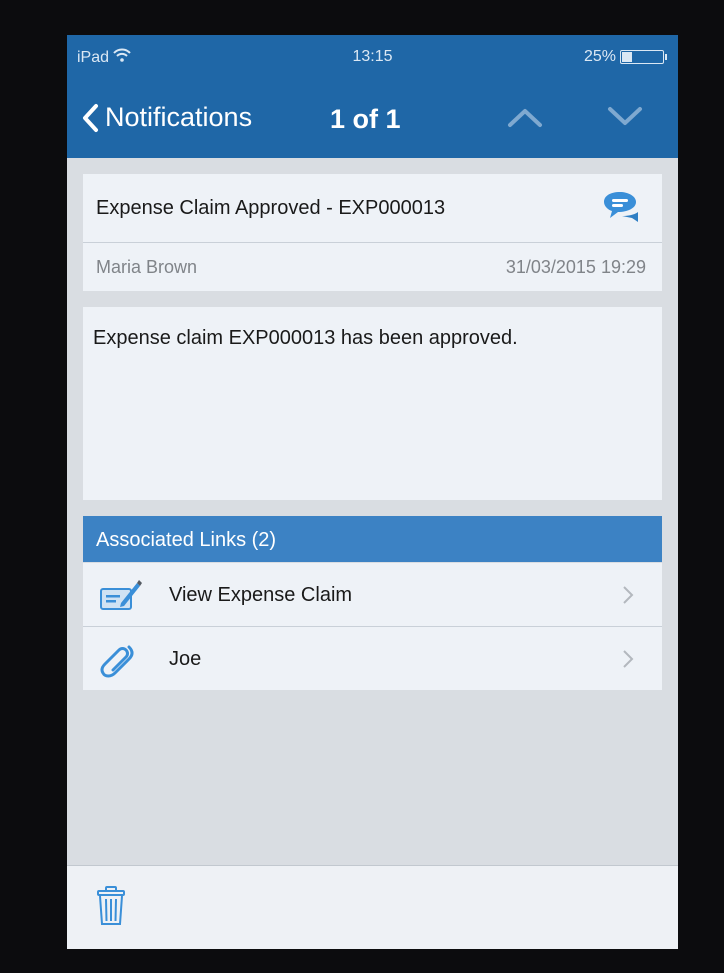  Describe the element at coordinates (147, 267) in the screenshot. I see `sender-name: Maria Brown` at that location.